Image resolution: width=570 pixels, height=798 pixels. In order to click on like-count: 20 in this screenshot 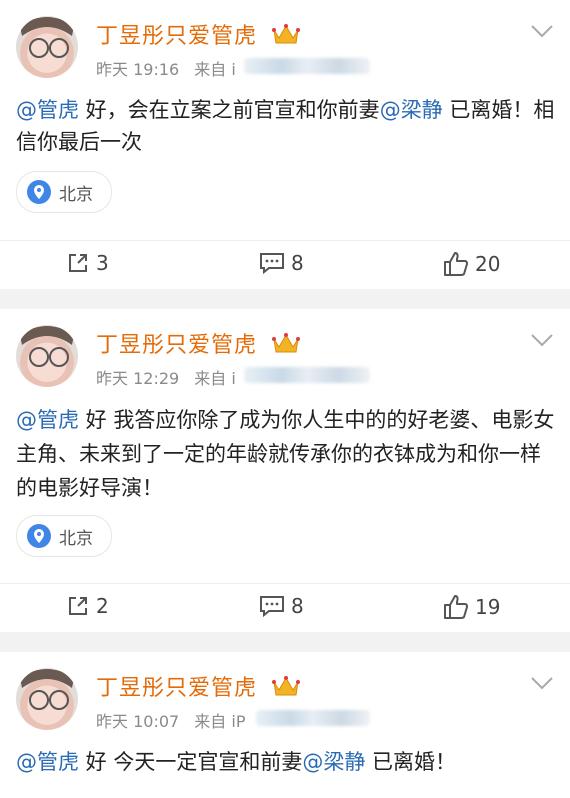, I will do `click(488, 264)`.